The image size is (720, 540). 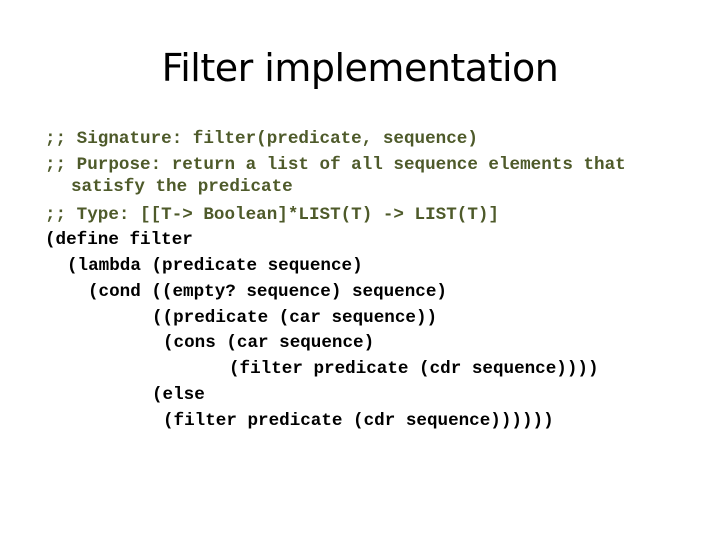 I want to click on code-line-define: (define filter, so click(x=119, y=240).